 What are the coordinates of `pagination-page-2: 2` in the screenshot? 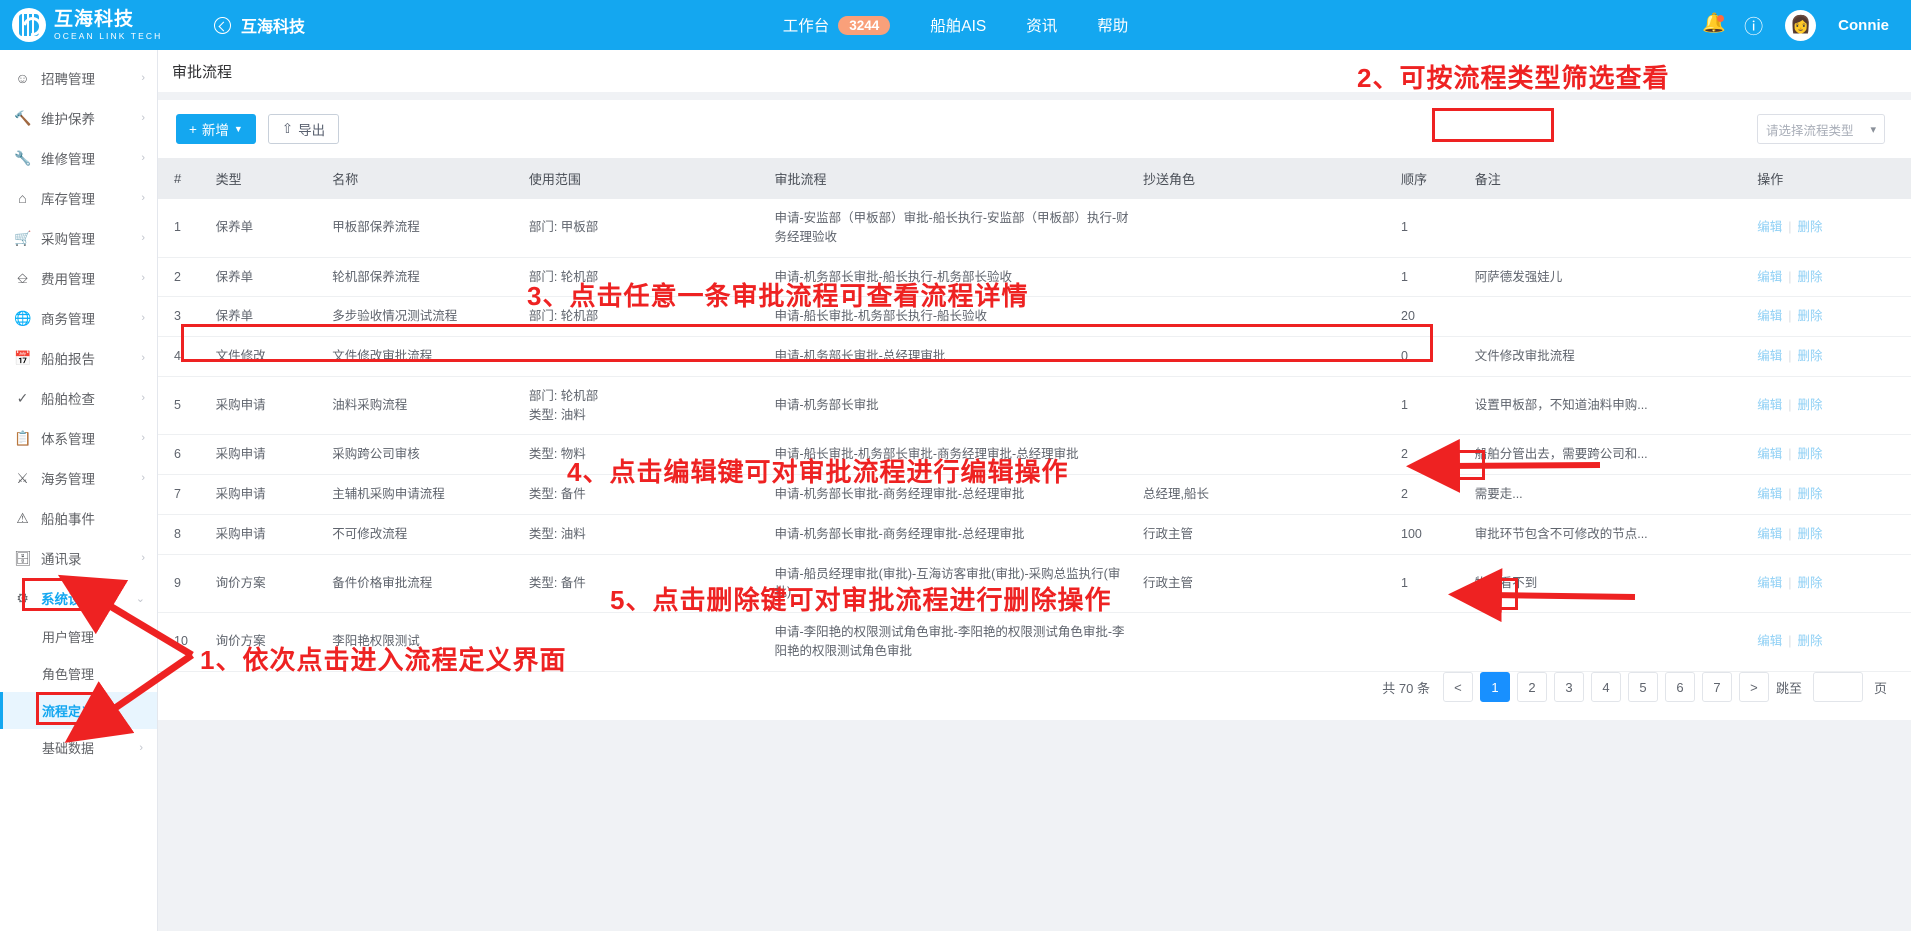 It's located at (1531, 687).